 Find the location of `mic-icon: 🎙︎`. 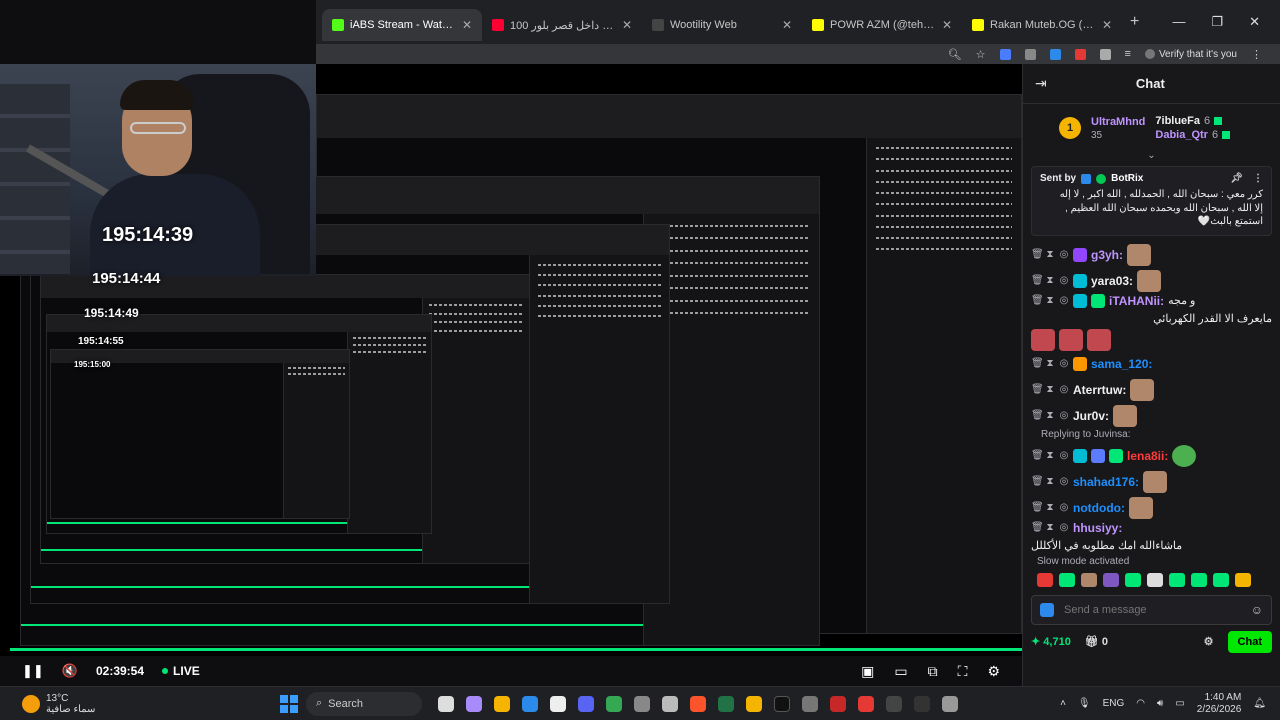

mic-icon: 🎙︎ is located at coordinates (1084, 703).